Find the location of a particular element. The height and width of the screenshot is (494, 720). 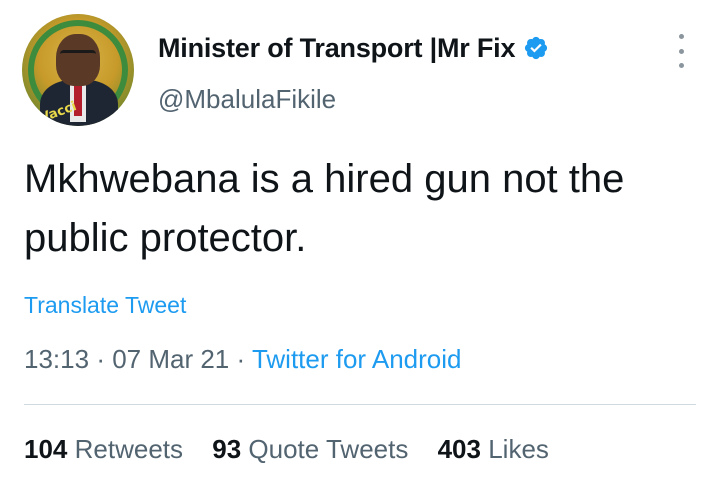

tweet-date: 07 Mar 21 is located at coordinates (170, 359).